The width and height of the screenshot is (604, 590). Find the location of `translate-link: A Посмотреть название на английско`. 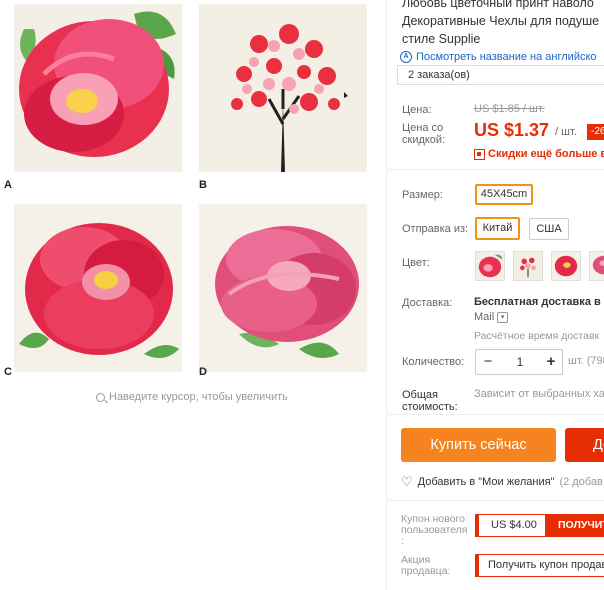

translate-link: A Посмотреть название на английско is located at coordinates (498, 57).